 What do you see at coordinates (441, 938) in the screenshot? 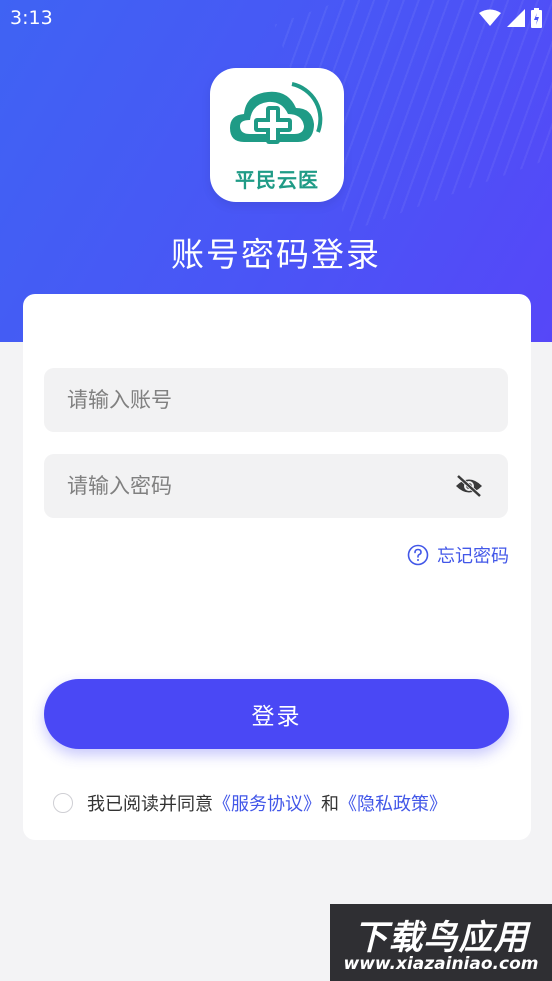
I see `watermark-title: 下载鸟应用` at bounding box center [441, 938].